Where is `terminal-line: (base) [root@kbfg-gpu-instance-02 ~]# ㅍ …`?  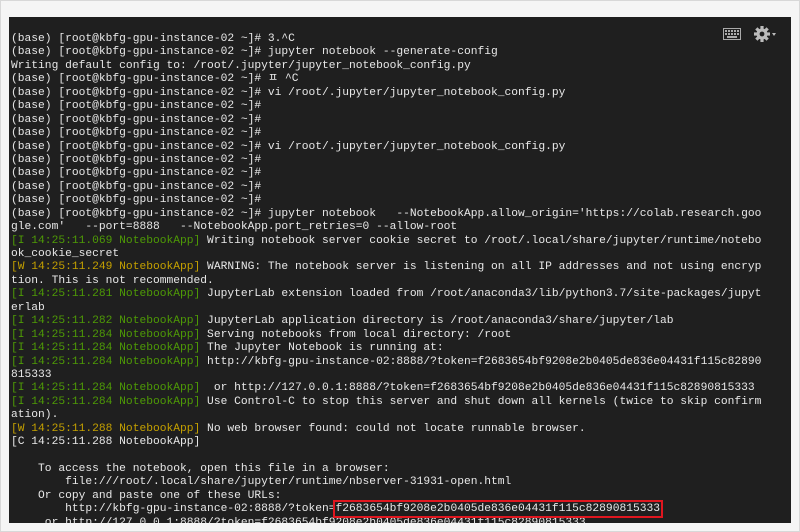 terminal-line: (base) [root@kbfg-gpu-instance-02 ~]# ㅍ … is located at coordinates (386, 79).